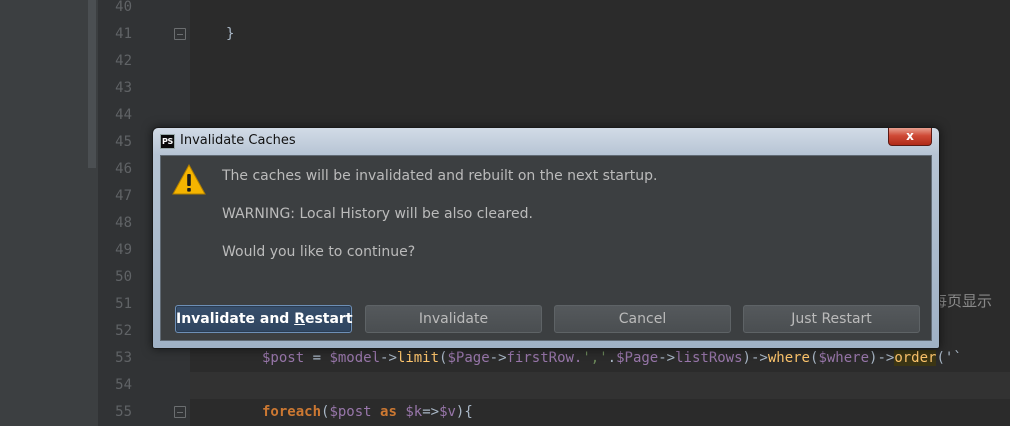  Describe the element at coordinates (962, 301) in the screenshot. I see `code-comment-fragment: 每页显示` at that location.